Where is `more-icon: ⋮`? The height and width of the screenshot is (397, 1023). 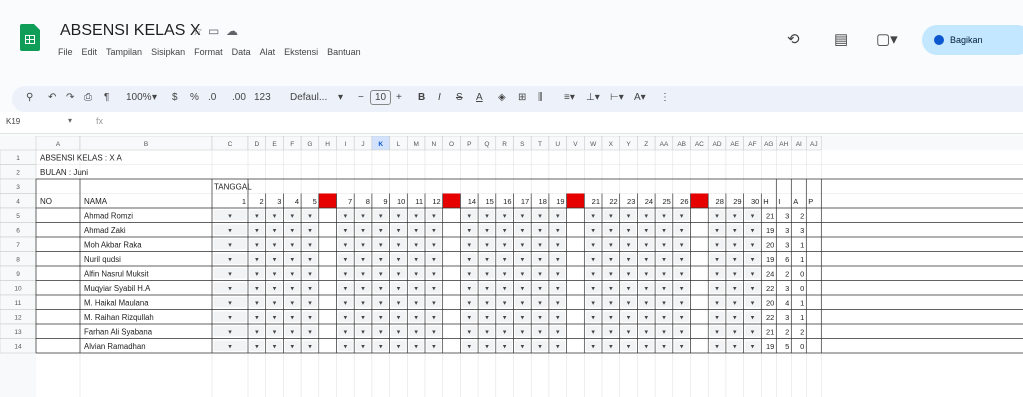 more-icon: ⋮ is located at coordinates (665, 97).